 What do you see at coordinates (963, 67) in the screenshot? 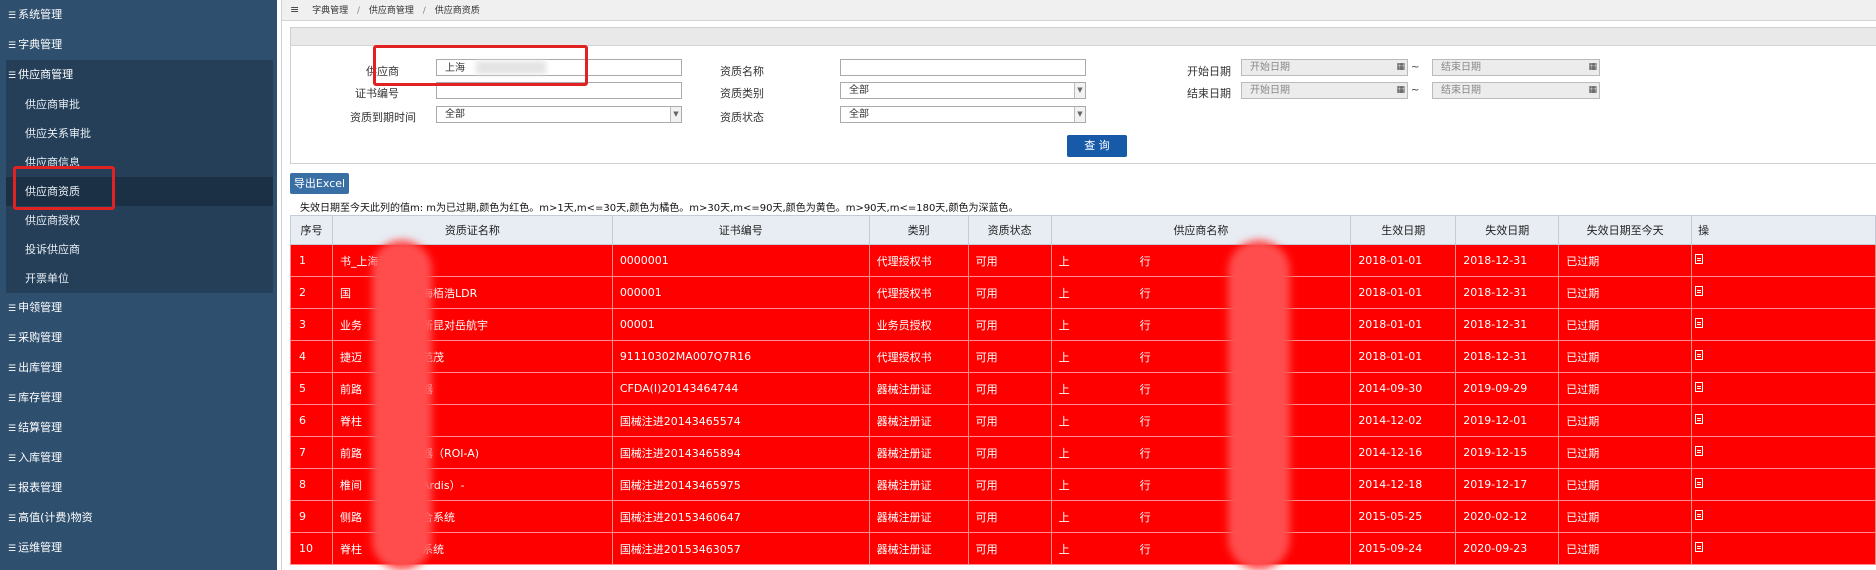
I see `qual-name-input` at bounding box center [963, 67].